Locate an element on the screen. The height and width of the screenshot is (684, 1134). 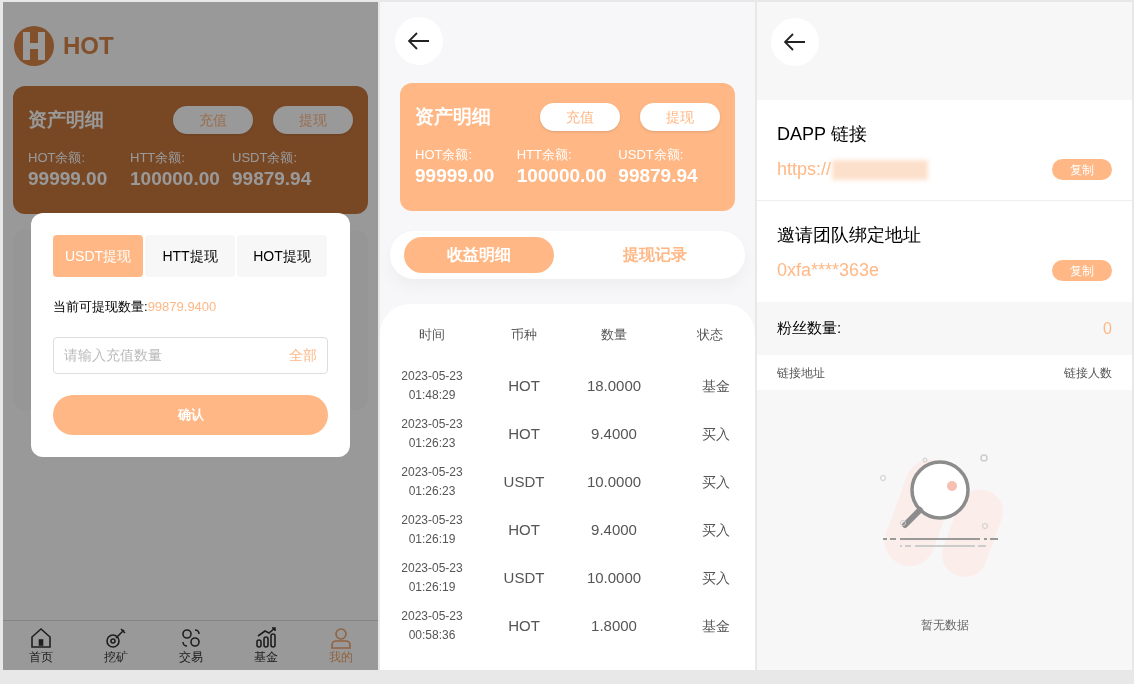
available-amount: 99879.9400 is located at coordinates (182, 307).